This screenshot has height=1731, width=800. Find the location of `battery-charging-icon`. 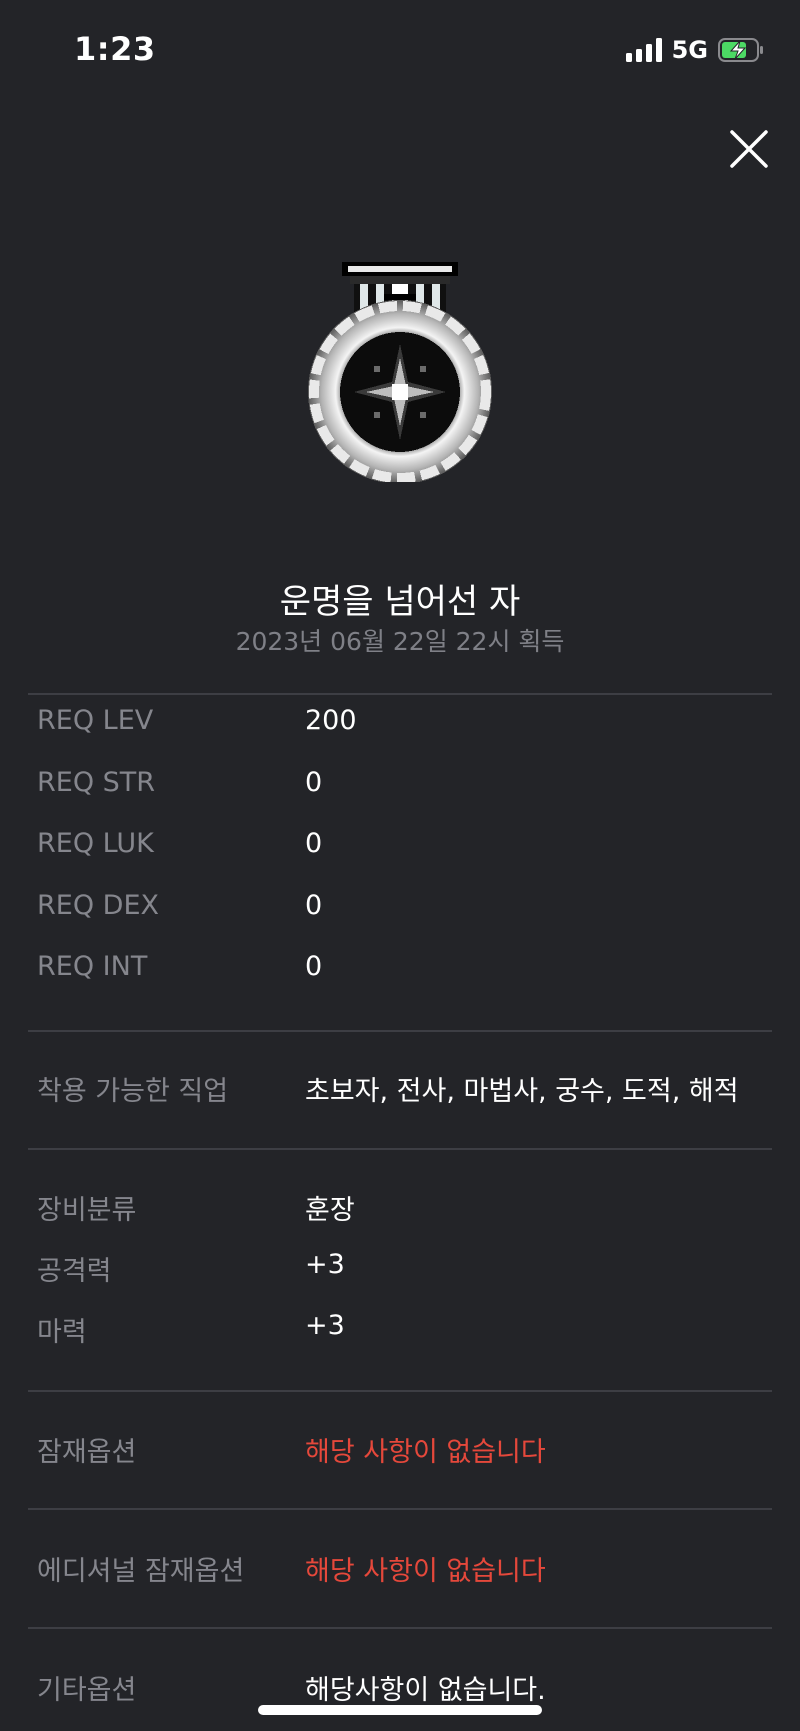

battery-charging-icon is located at coordinates (740, 50).